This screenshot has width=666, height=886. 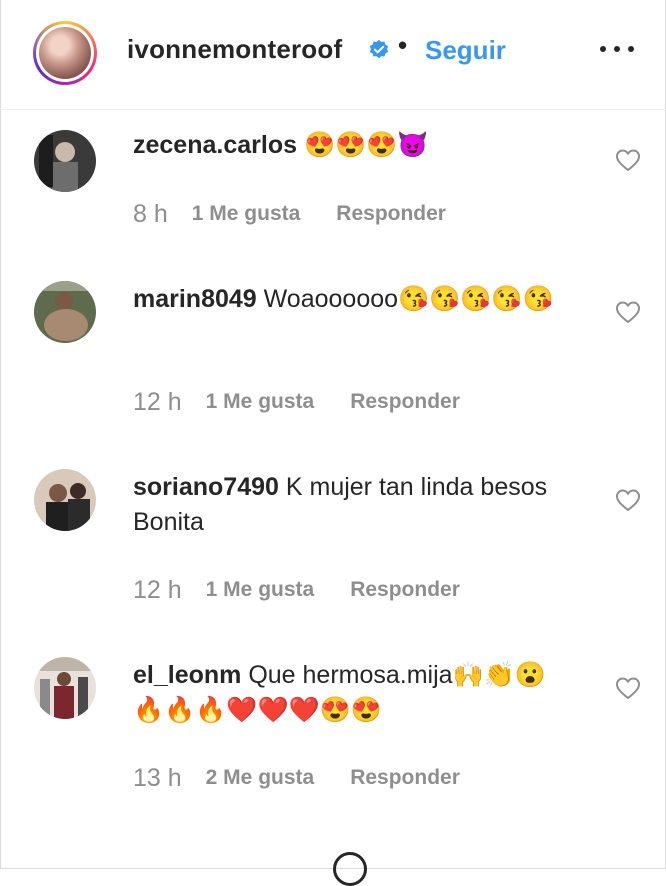 What do you see at coordinates (363, 145) in the screenshot?
I see `comment-body: 😍😍😍😈` at bounding box center [363, 145].